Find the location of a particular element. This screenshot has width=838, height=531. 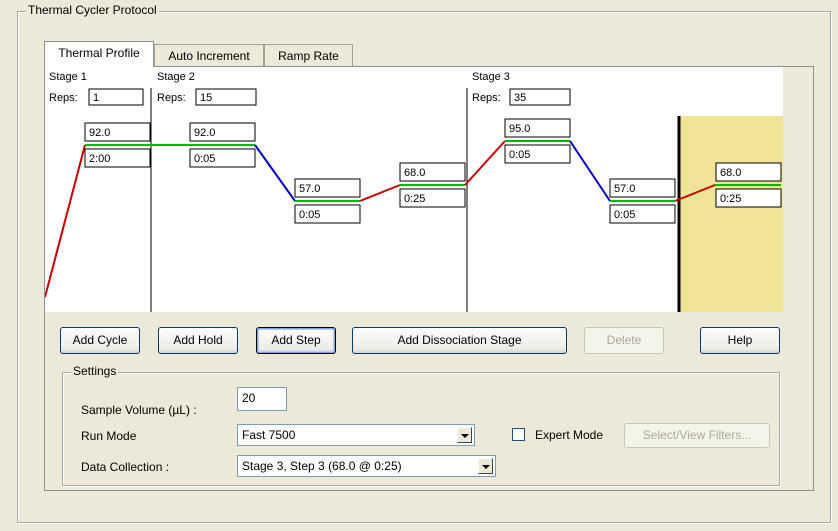

group-title: Thermal Cycler Protocol is located at coordinates (92, 10).